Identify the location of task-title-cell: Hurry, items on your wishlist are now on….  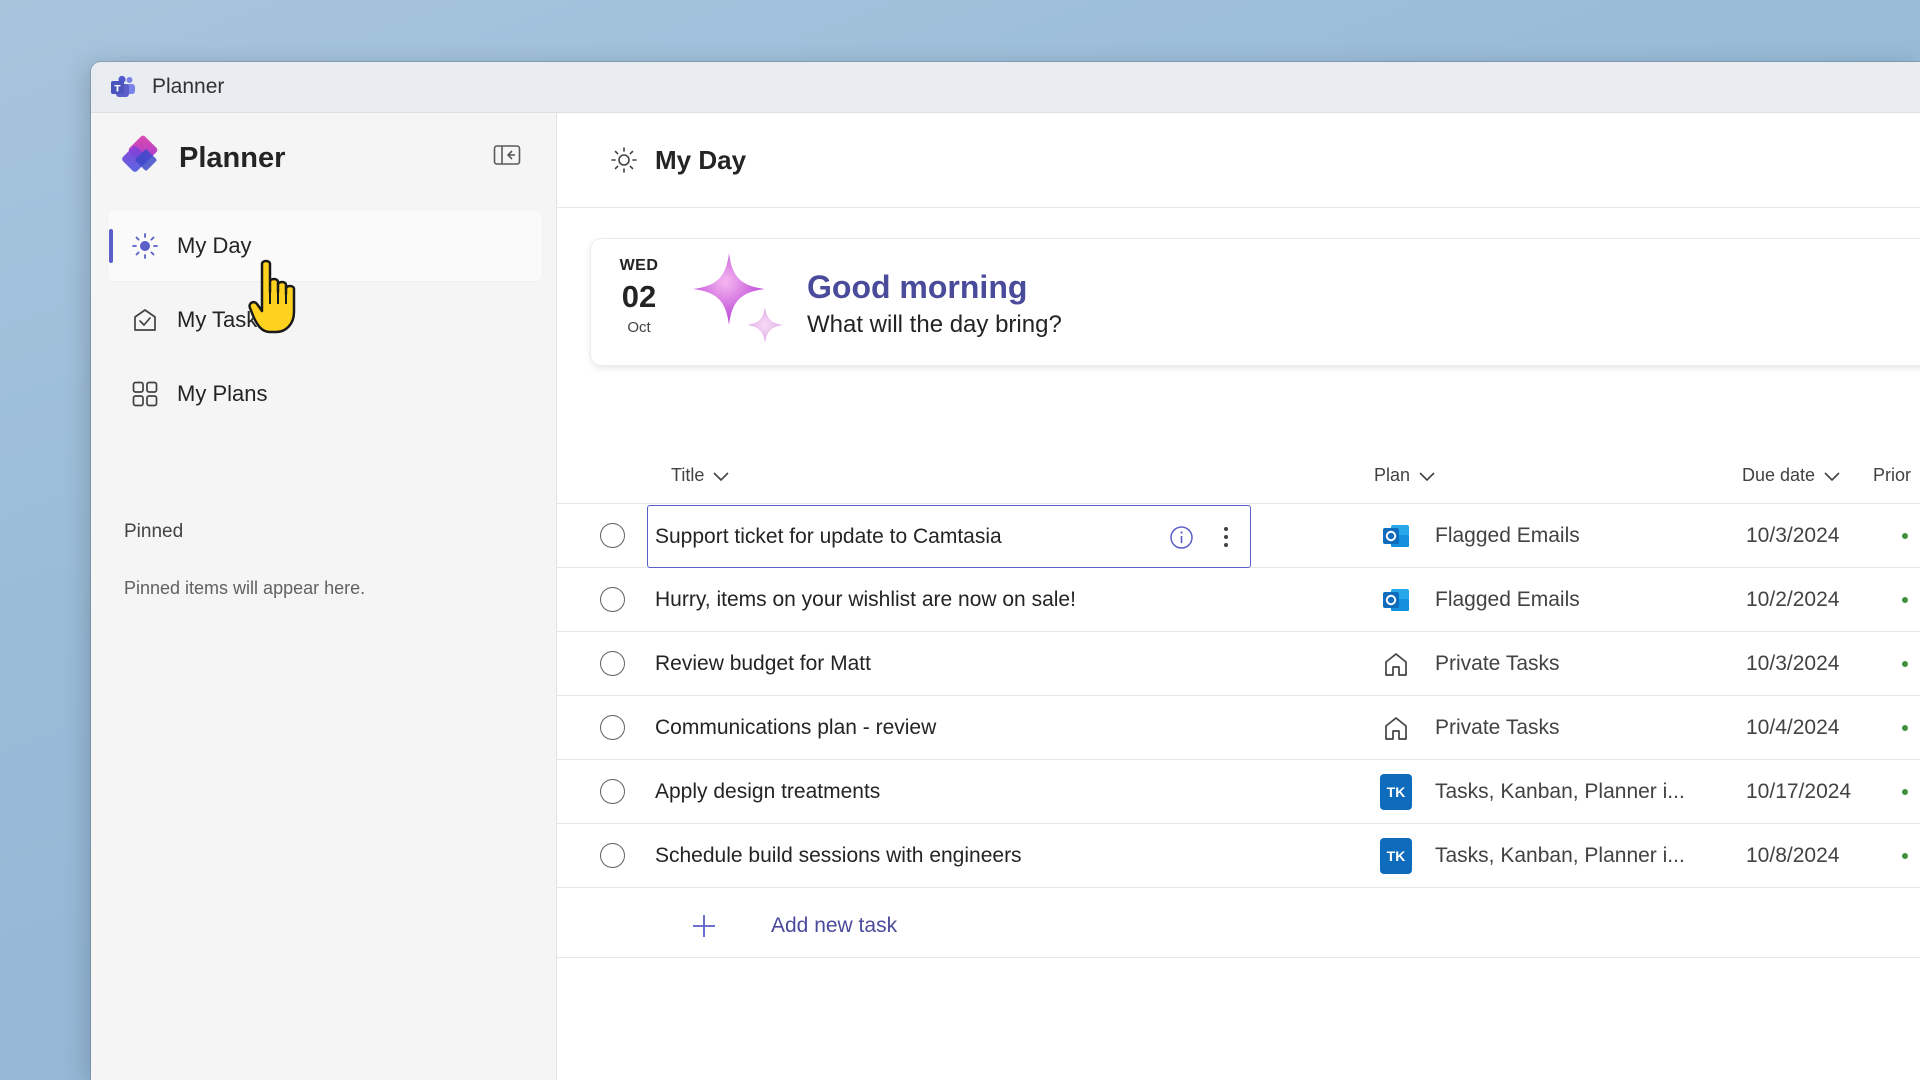
(891, 599).